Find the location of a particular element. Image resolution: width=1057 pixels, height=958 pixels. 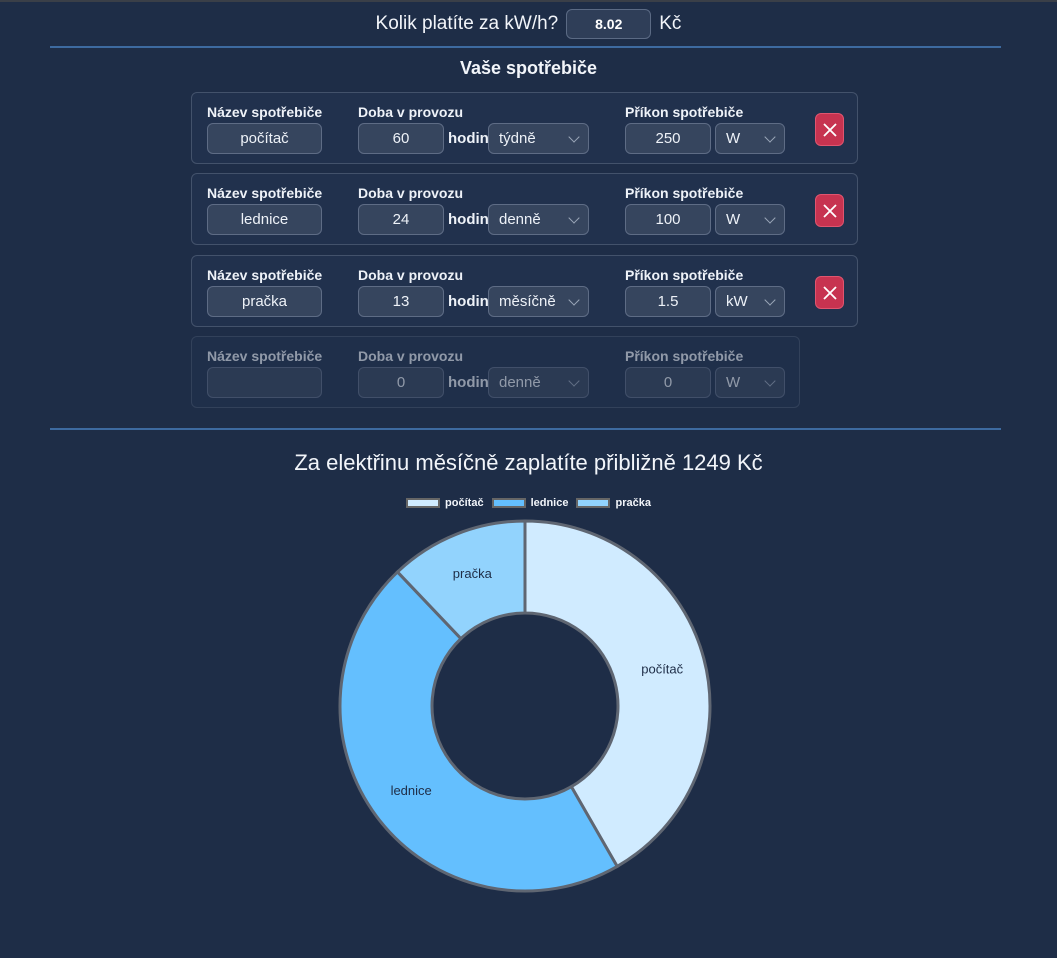

slice-label: pračka is located at coordinates (473, 573).